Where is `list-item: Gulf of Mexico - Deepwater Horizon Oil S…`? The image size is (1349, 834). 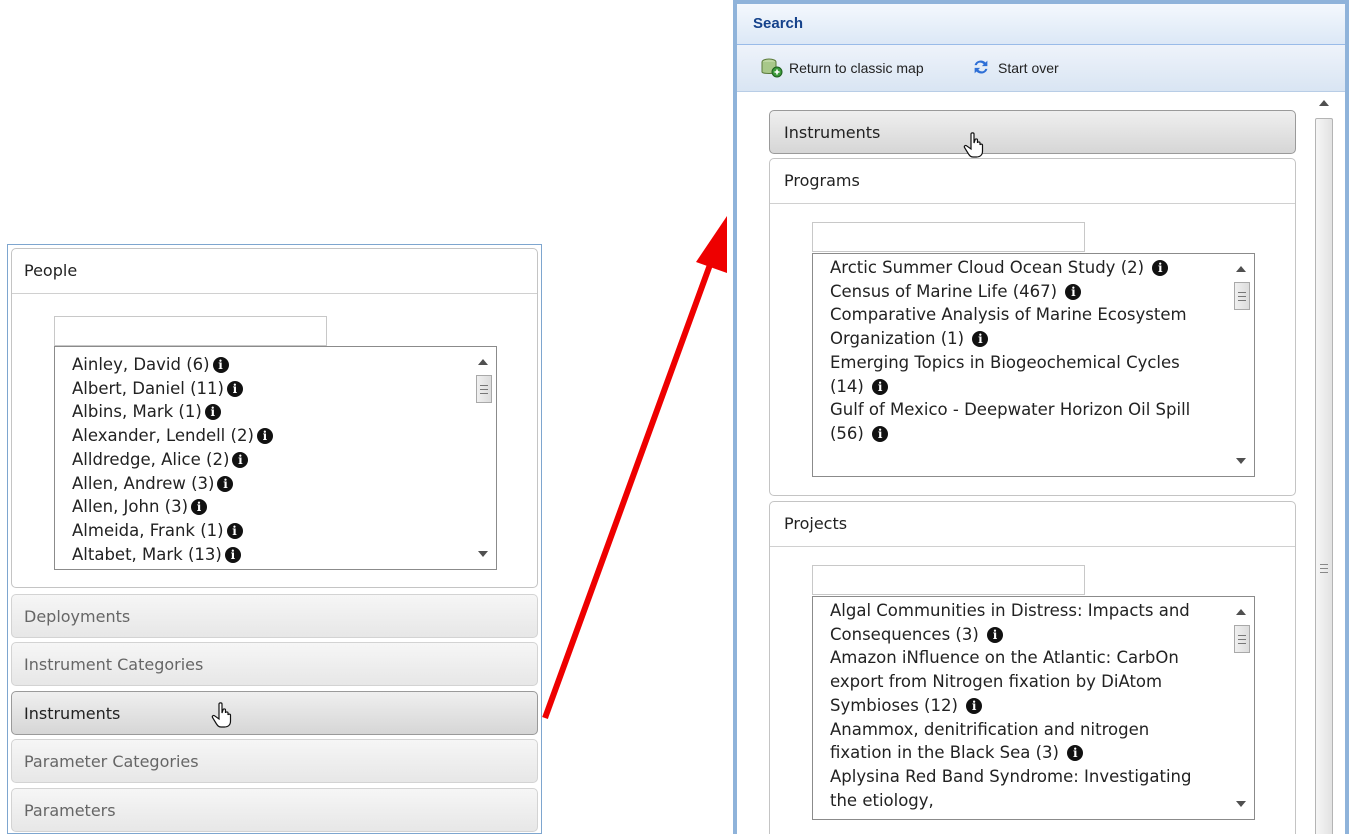 list-item: Gulf of Mexico - Deepwater Horizon Oil S… is located at coordinates (1005, 421).